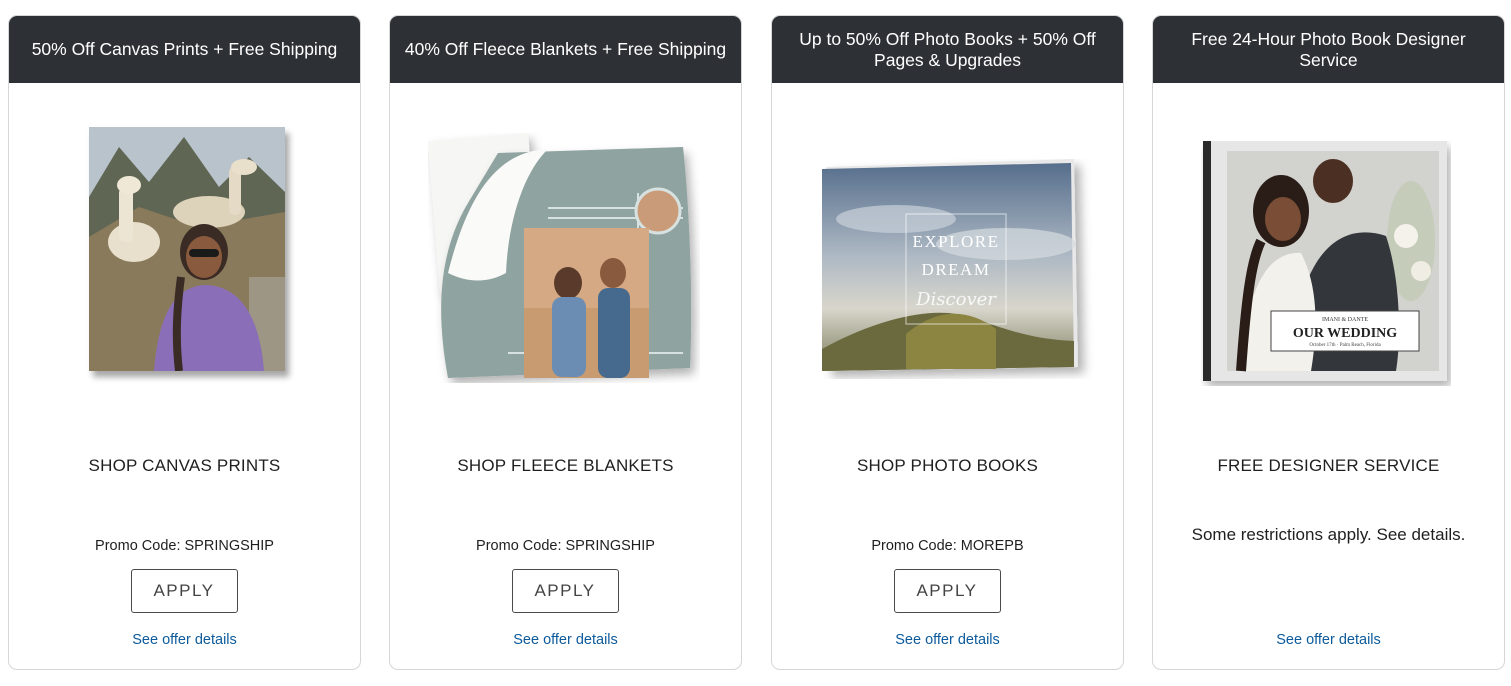  What do you see at coordinates (1328, 466) in the screenshot?
I see `free-designer-service-link: FREE DESIGNER SERVICE` at bounding box center [1328, 466].